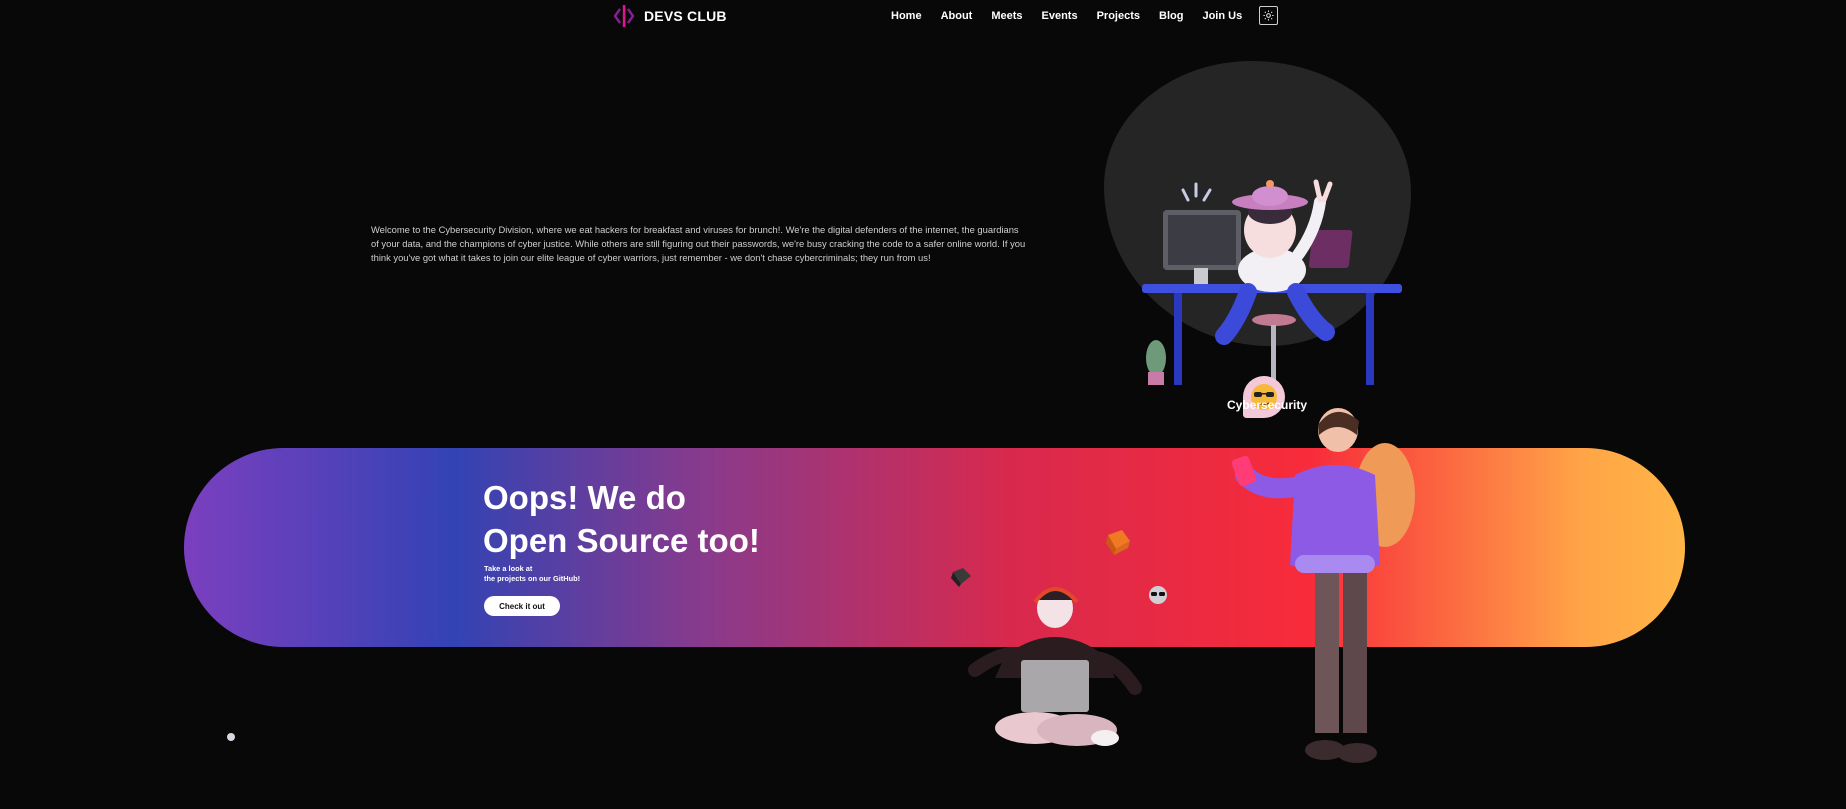 This screenshot has width=1846, height=809. I want to click on banner-title: Oops! We do Open Source too!, so click(643, 519).